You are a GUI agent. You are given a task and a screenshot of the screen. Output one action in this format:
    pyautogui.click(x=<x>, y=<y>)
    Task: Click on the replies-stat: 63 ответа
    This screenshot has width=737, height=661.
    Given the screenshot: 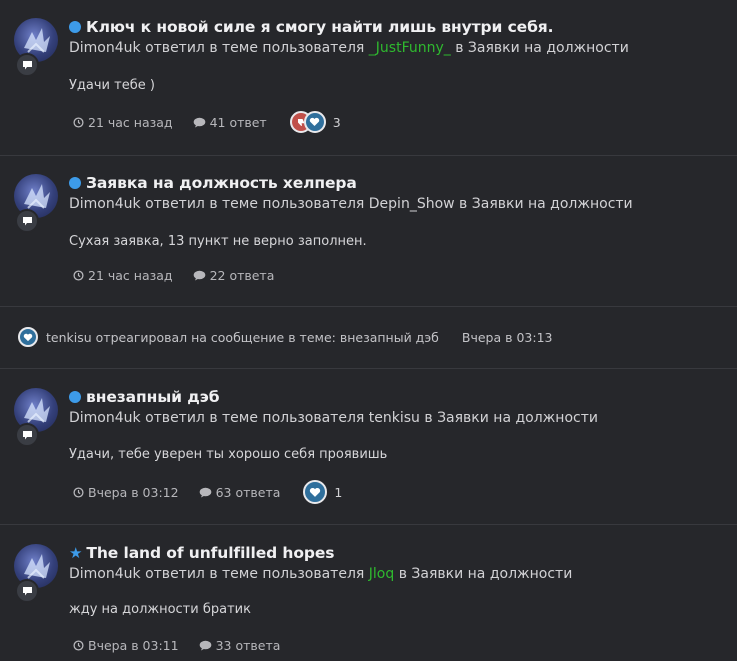 What is the action you would take?
    pyautogui.click(x=240, y=492)
    